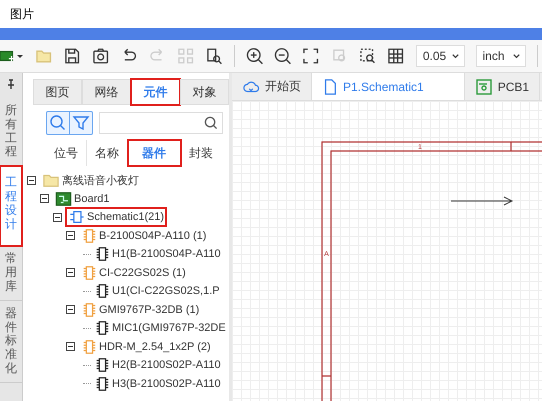  What do you see at coordinates (396, 56) in the screenshot?
I see `grid-icon` at bounding box center [396, 56].